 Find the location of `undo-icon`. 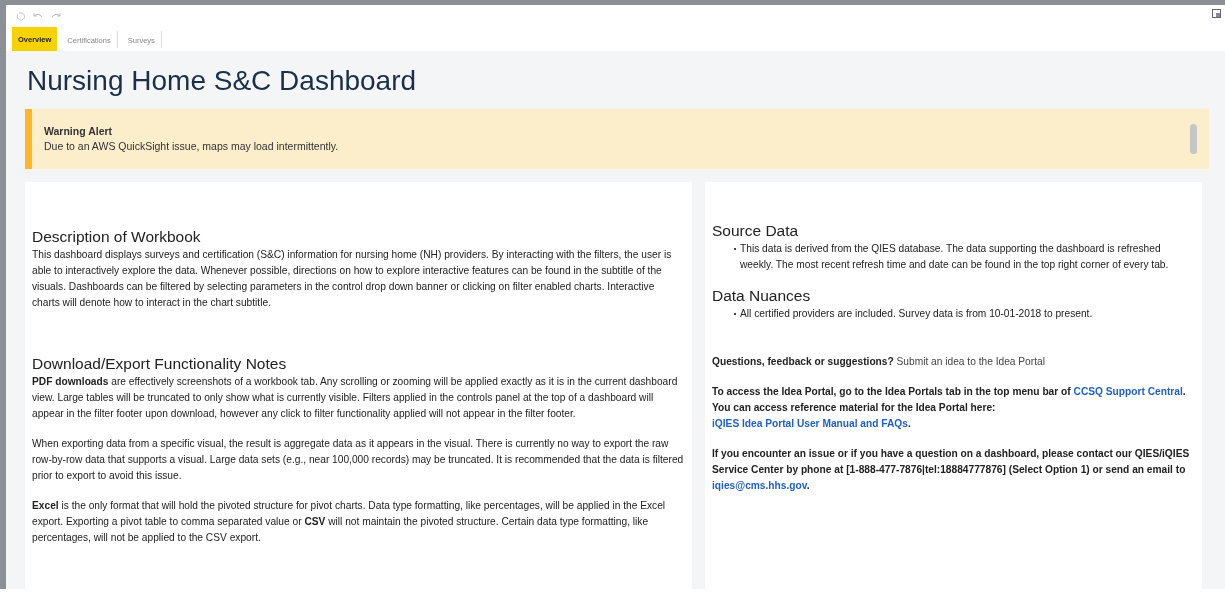

undo-icon is located at coordinates (38, 16).